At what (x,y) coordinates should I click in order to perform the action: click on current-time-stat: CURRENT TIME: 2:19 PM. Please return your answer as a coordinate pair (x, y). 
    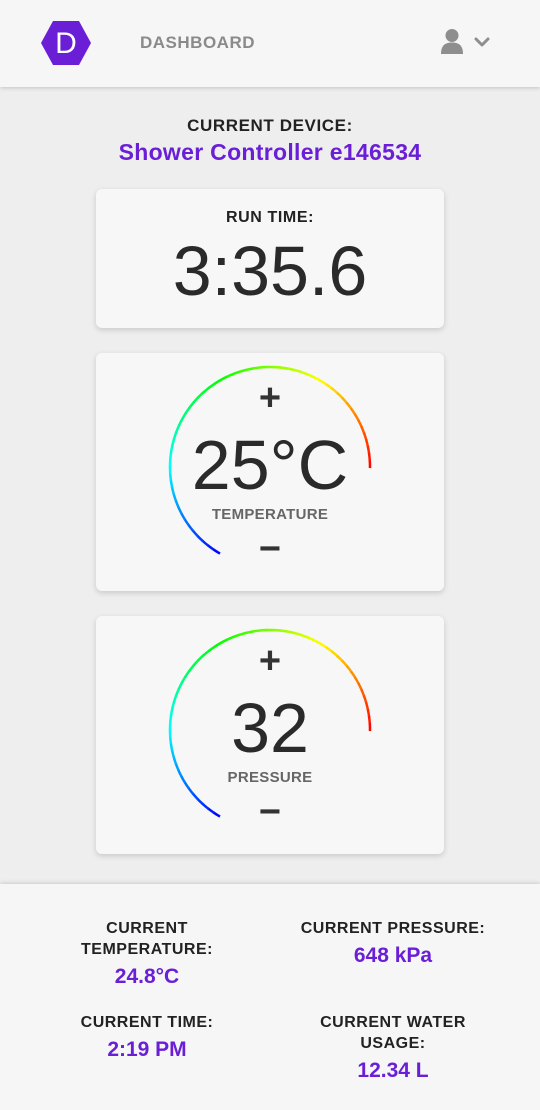
    Looking at the image, I should click on (147, 1038).